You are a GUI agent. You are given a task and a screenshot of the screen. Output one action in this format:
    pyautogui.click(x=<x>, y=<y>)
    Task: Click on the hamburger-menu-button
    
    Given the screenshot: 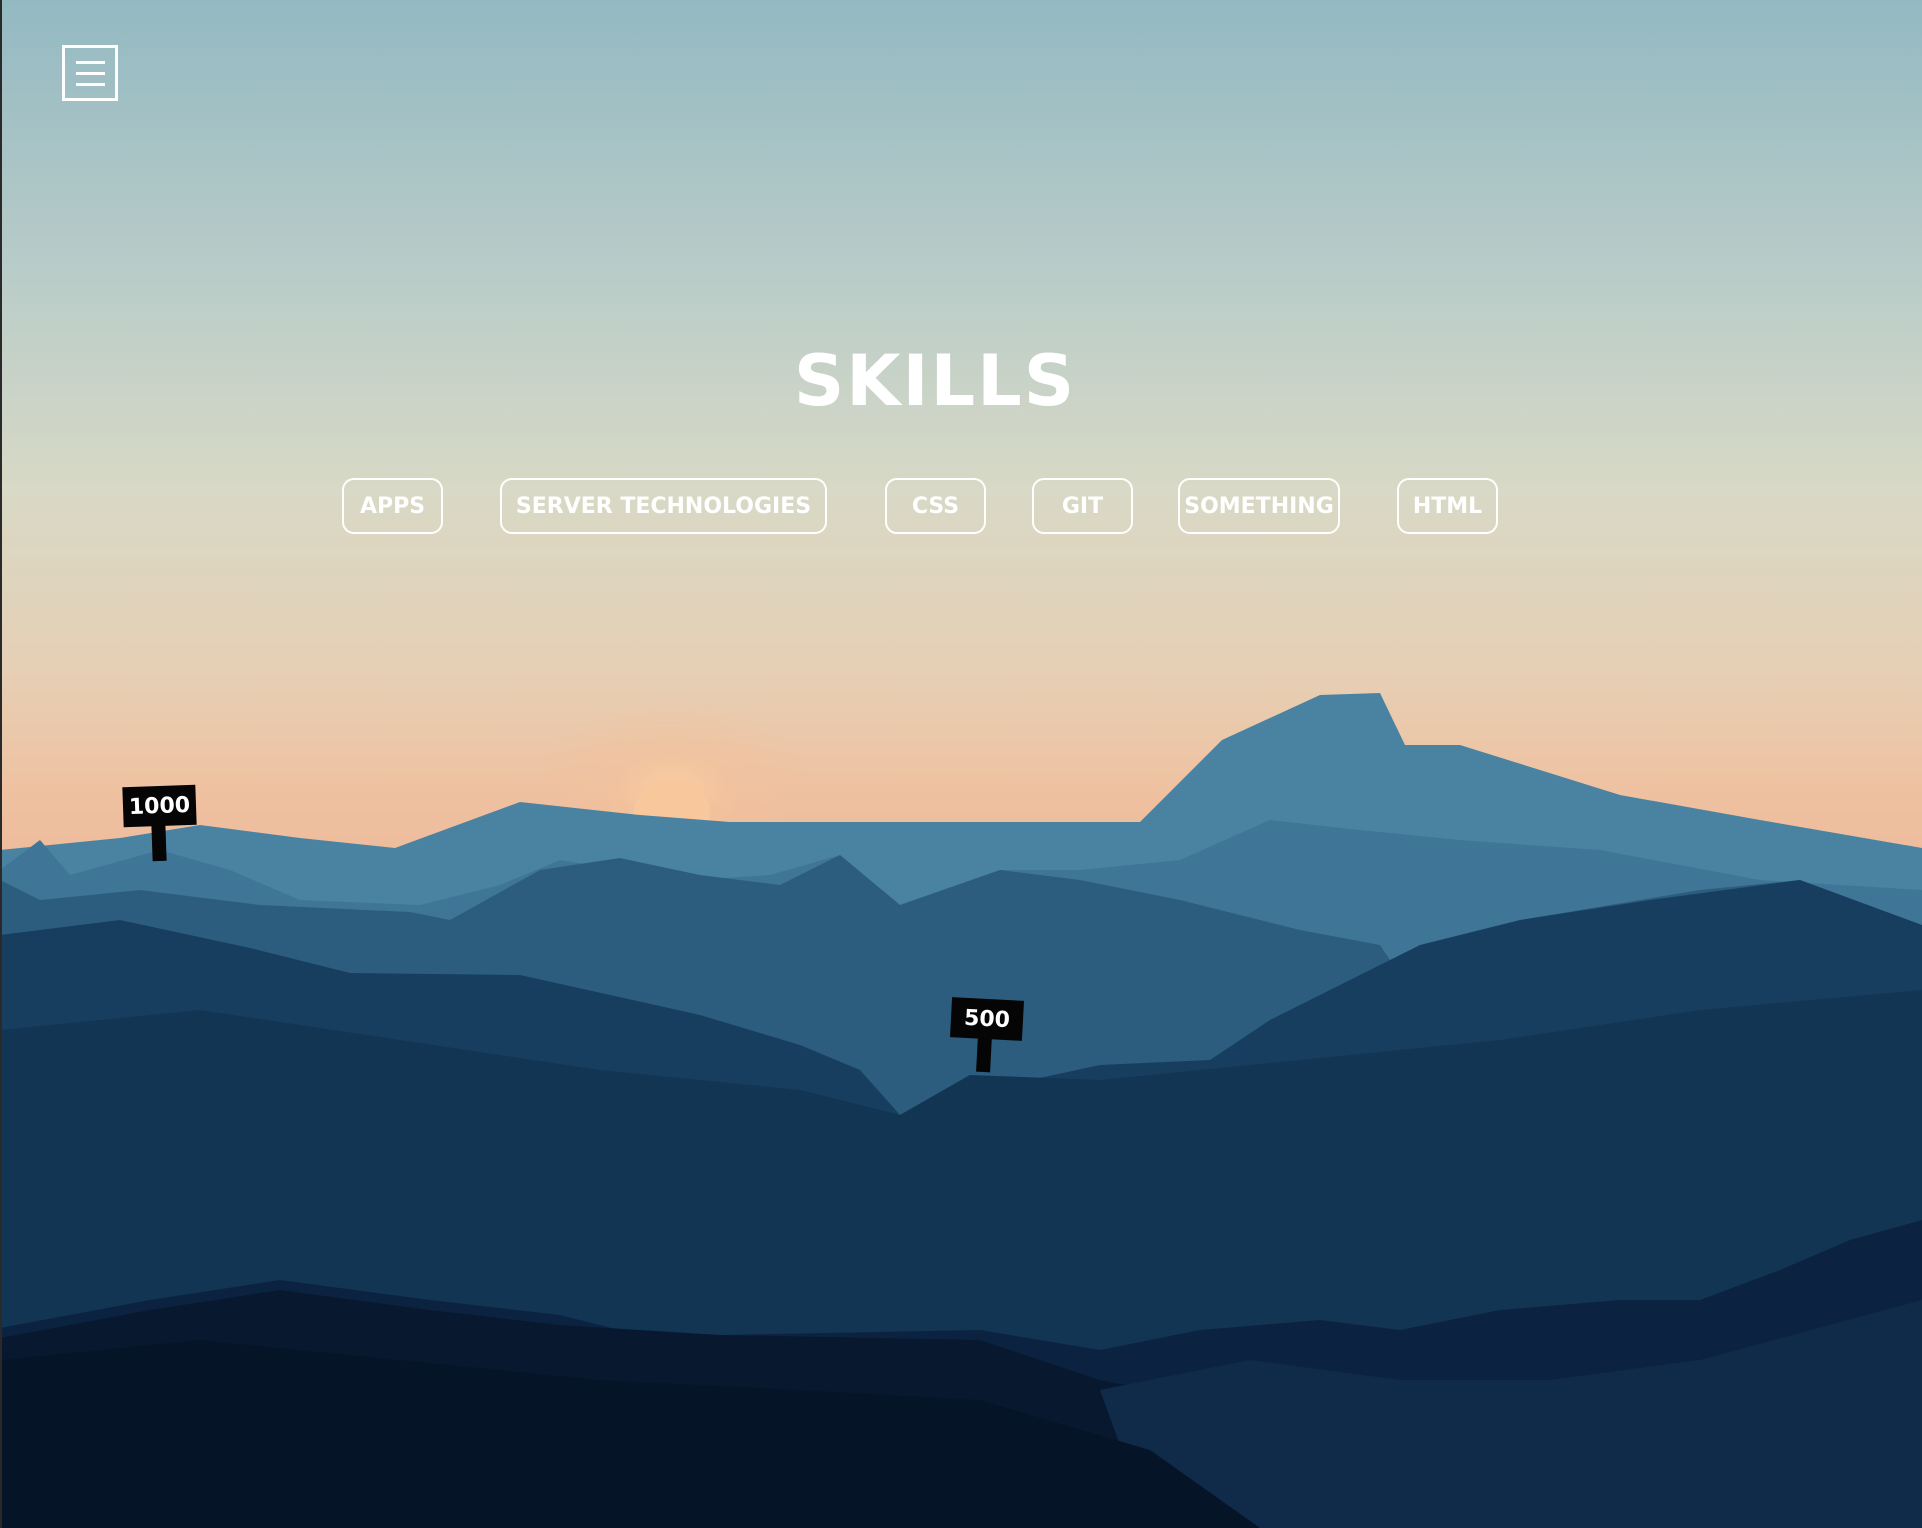 What is the action you would take?
    pyautogui.click(x=90, y=73)
    